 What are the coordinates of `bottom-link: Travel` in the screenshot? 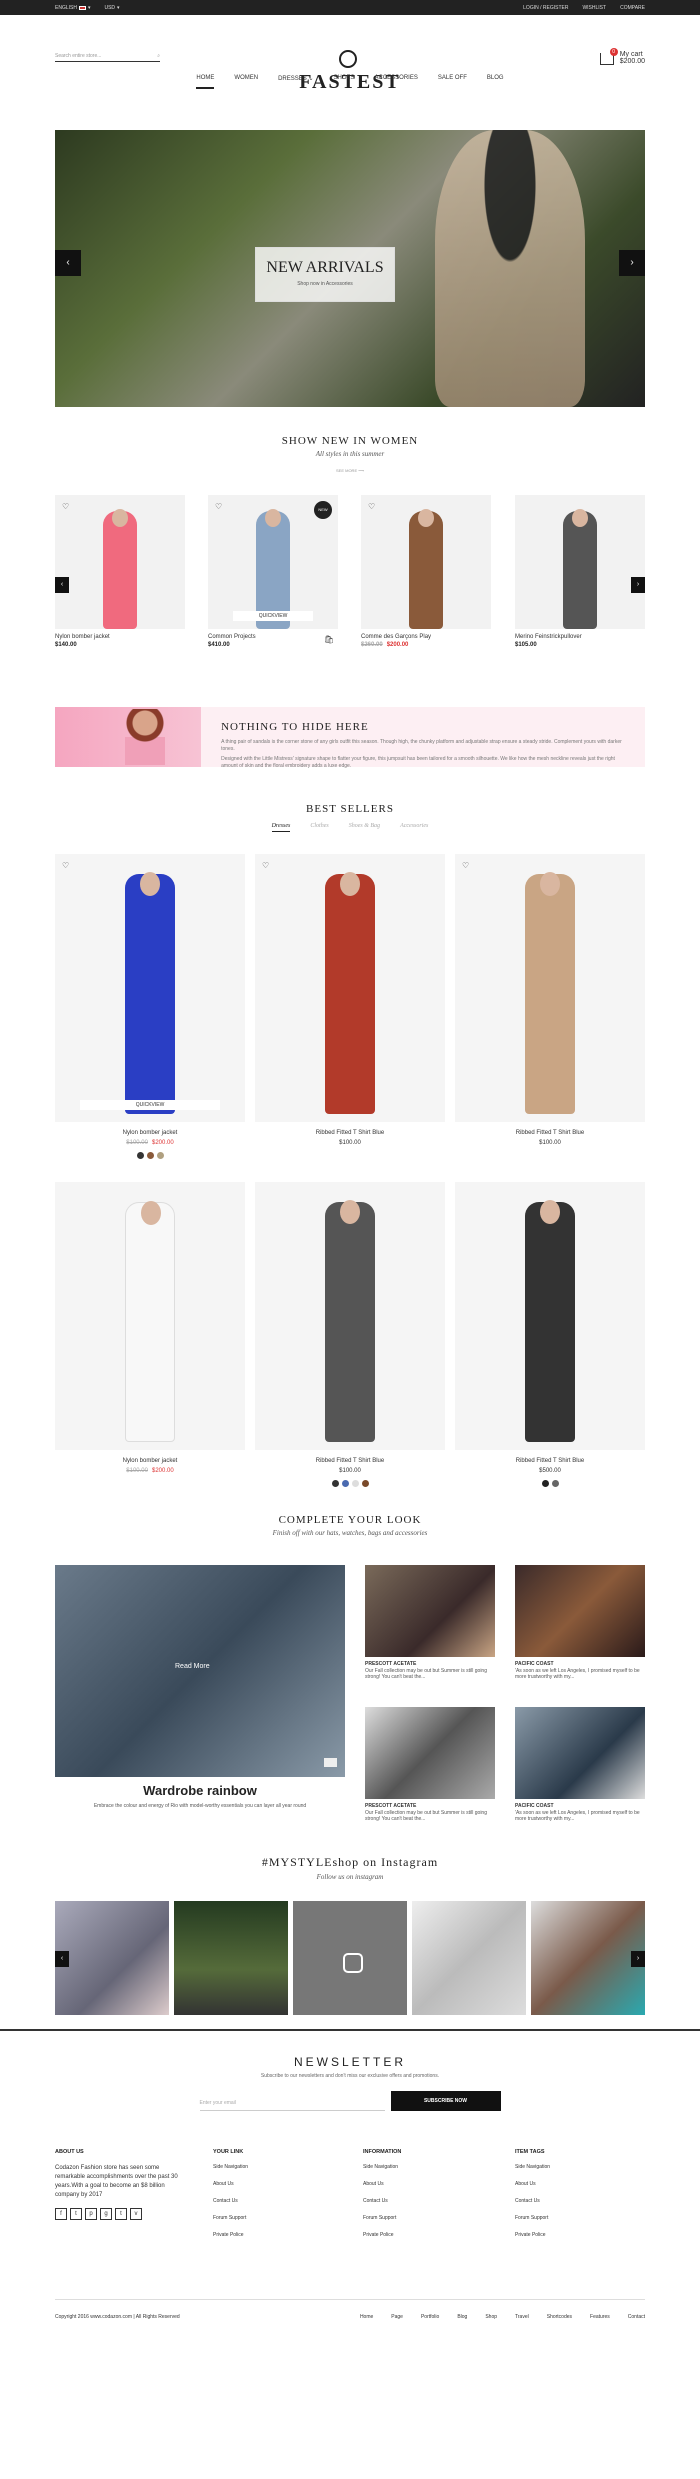 It's located at (522, 2317).